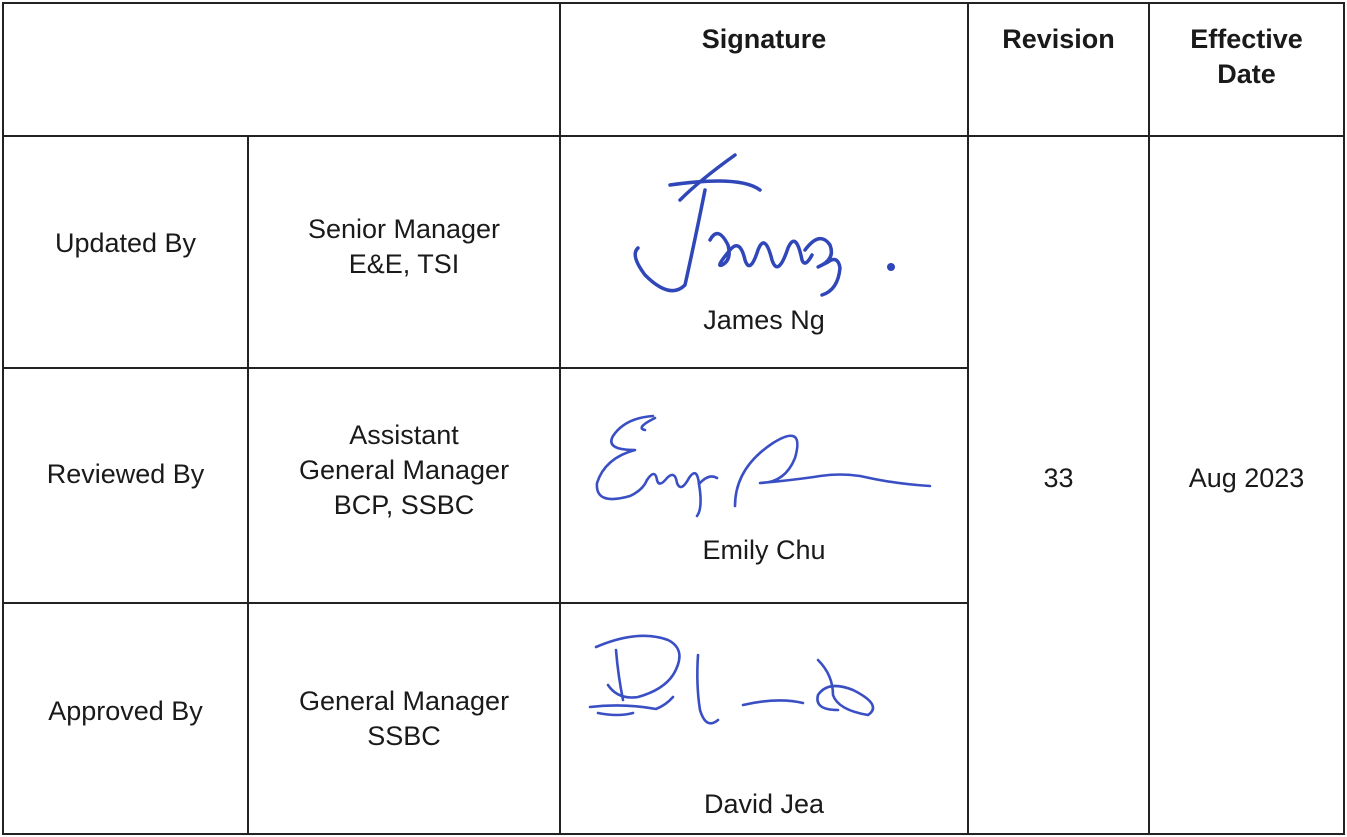 The image size is (1347, 837). Describe the element at coordinates (1246, 478) in the screenshot. I see `effective-date-value: Aug 2023` at that location.